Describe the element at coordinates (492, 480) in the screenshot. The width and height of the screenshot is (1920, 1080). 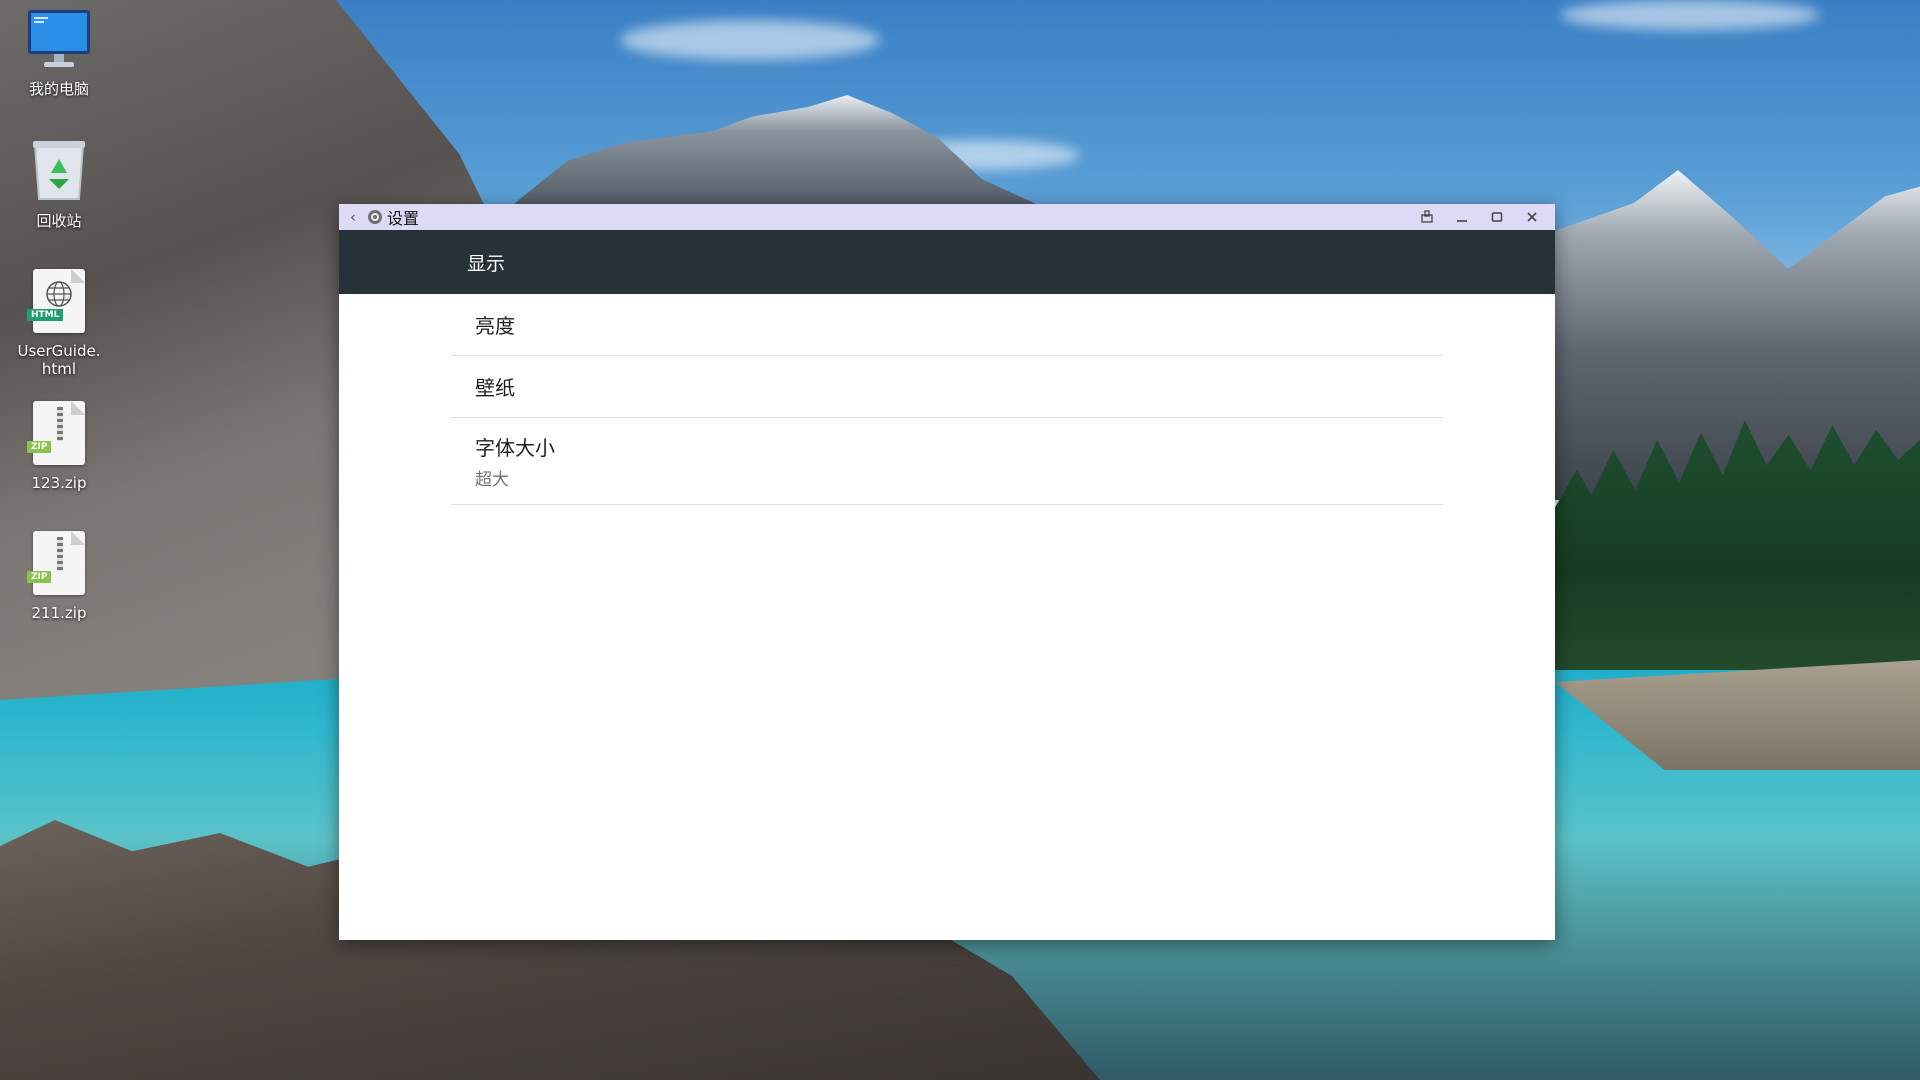
I see `settings-item-subtitle: 超大` at that location.